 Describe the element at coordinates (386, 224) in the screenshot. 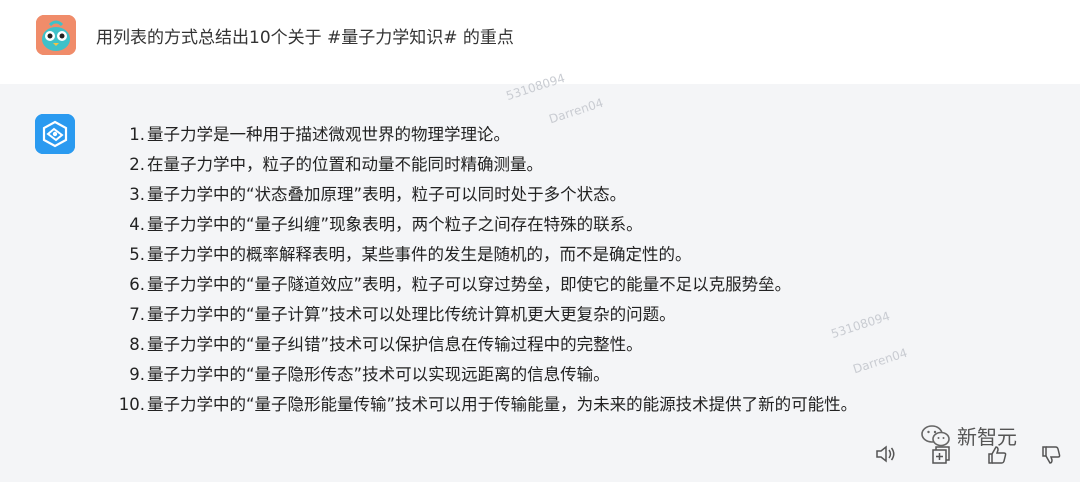

I see `list-item: 4. 量子力学中的“量子纠缠”现象表明，两个粒子之间存在特殊的联系。` at that location.